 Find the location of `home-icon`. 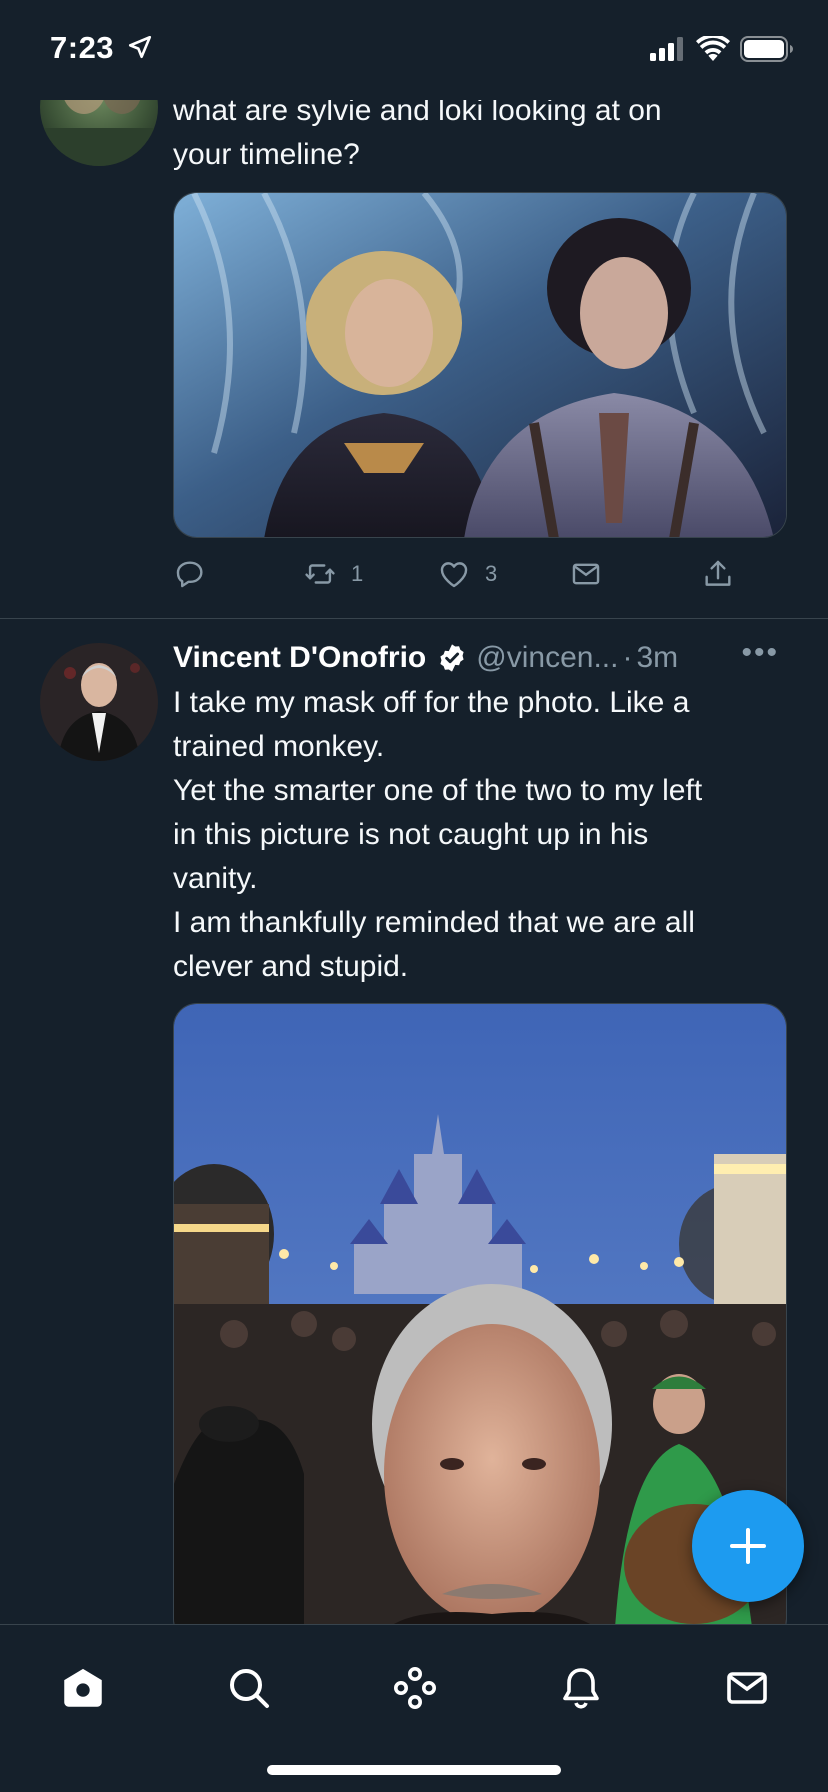

home-icon is located at coordinates (83, 1687).